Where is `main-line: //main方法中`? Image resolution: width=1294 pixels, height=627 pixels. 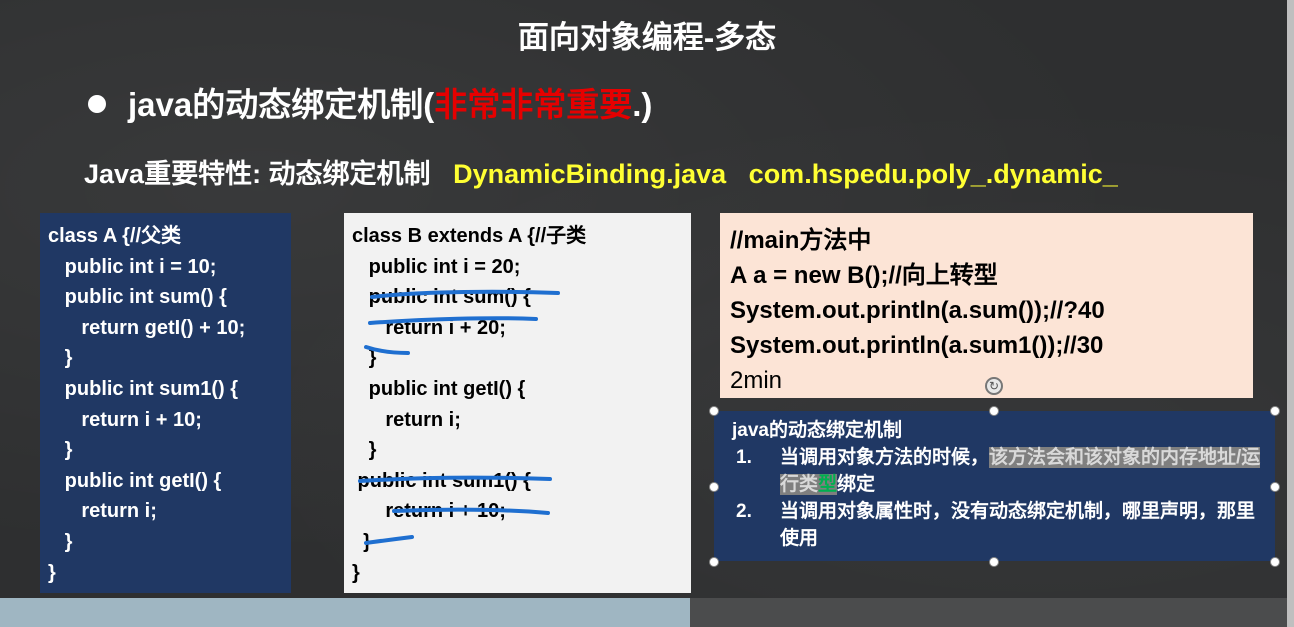 main-line: //main方法中 is located at coordinates (801, 240).